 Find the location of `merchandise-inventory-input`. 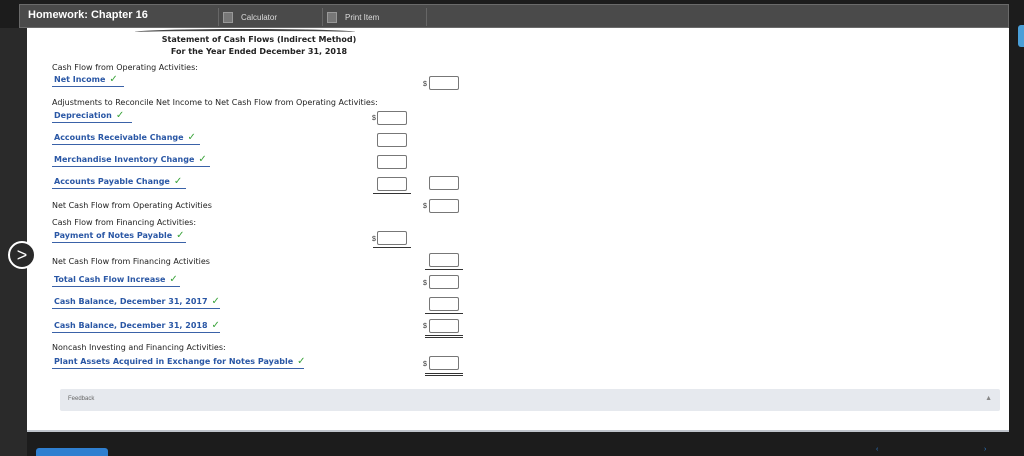

merchandise-inventory-input is located at coordinates (392, 162).